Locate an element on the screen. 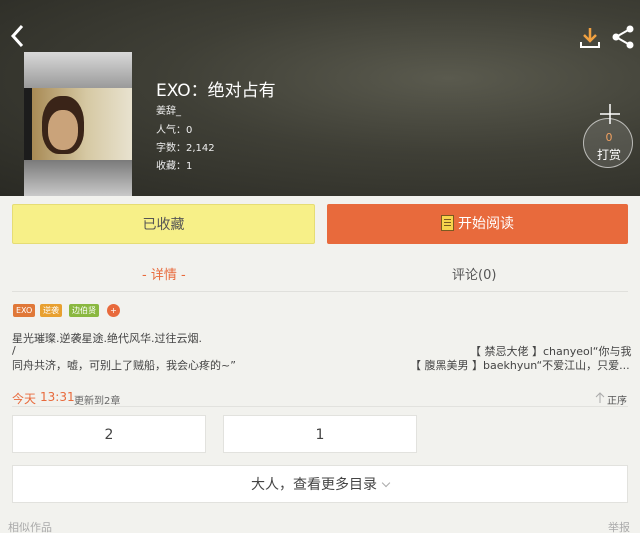 The image size is (640, 533). more-catalog-button: 大人，查看更多目录 is located at coordinates (320, 484).